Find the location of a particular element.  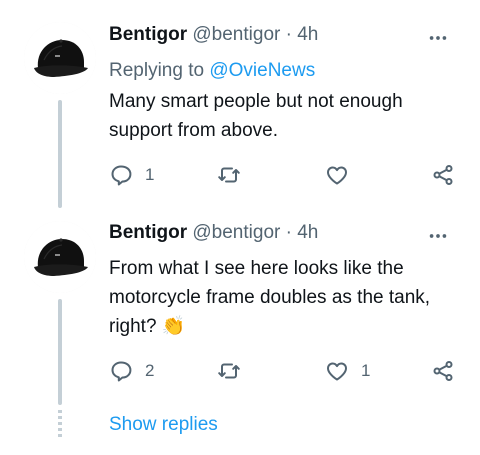

show-replies-link: Show replies is located at coordinates (163, 425).